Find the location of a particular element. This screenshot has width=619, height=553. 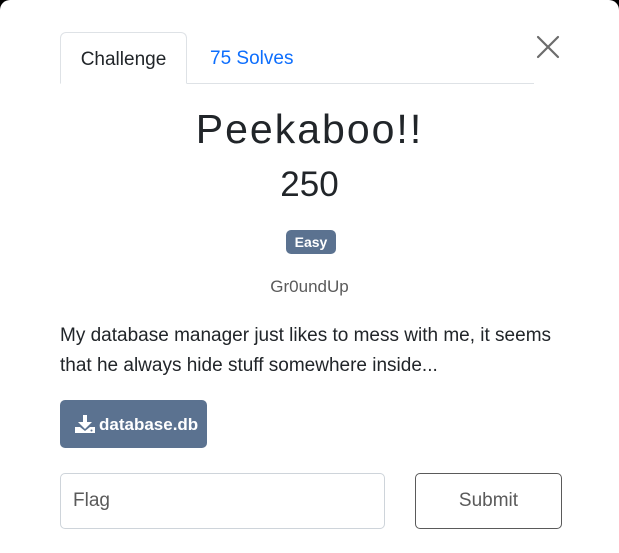

challenge-author: Gr0undUp is located at coordinates (309, 286).